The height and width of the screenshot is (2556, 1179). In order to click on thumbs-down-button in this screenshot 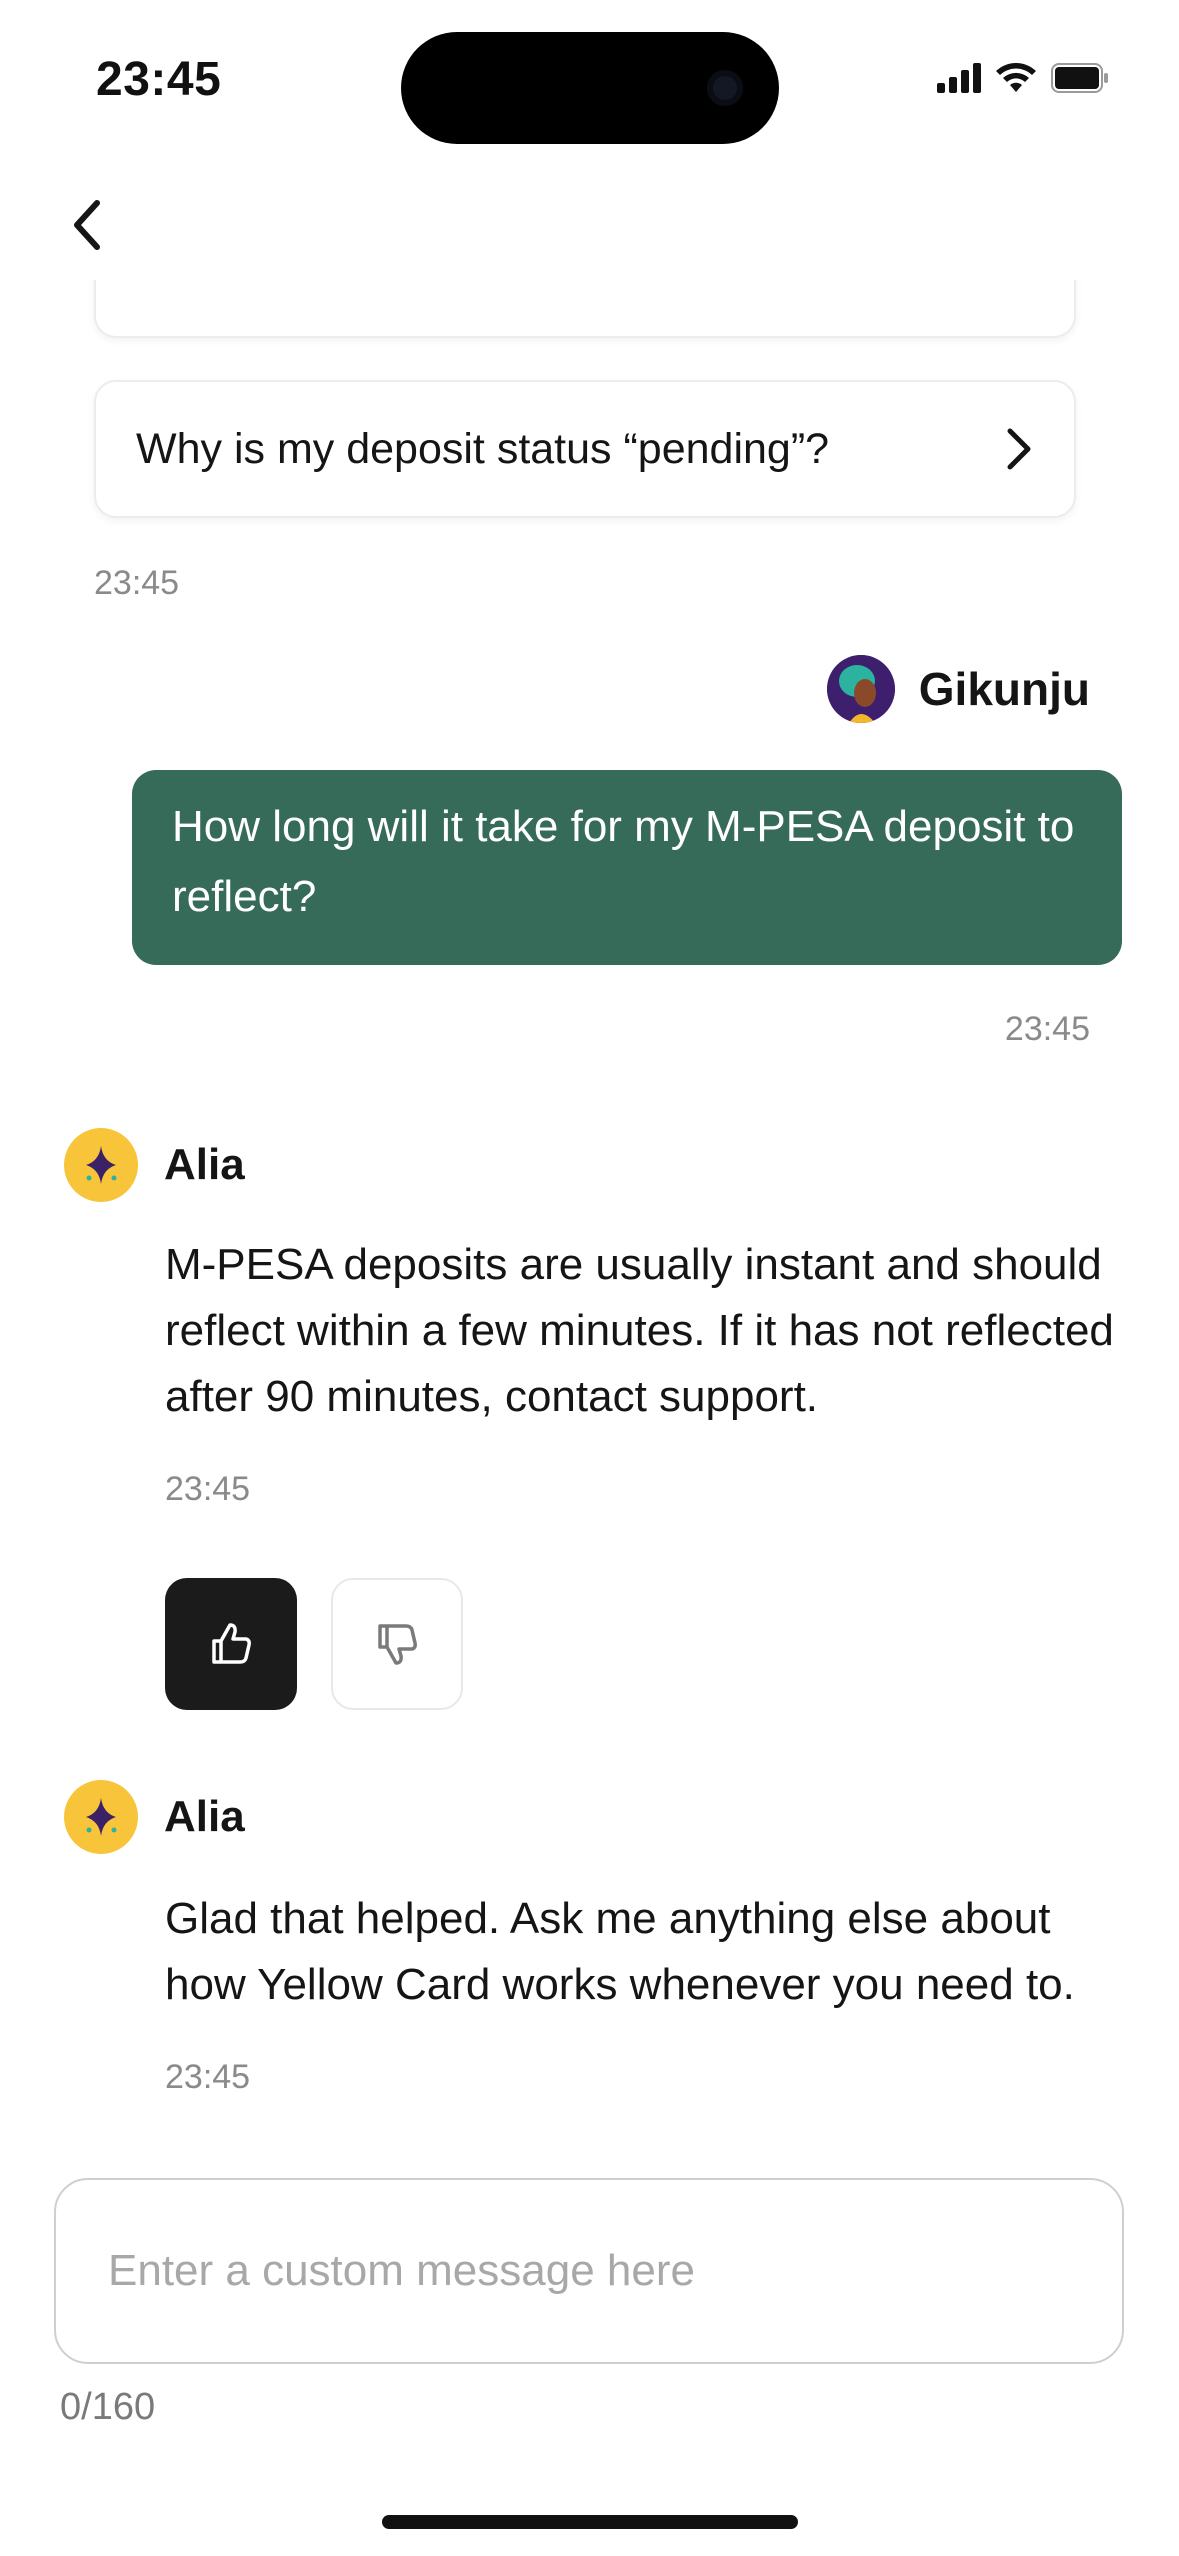, I will do `click(397, 1644)`.